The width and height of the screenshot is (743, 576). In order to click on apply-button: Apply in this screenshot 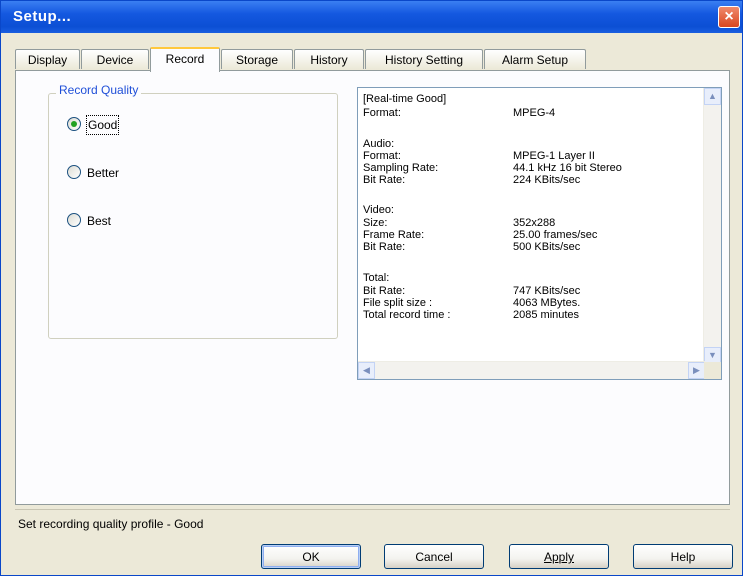, I will do `click(559, 556)`.